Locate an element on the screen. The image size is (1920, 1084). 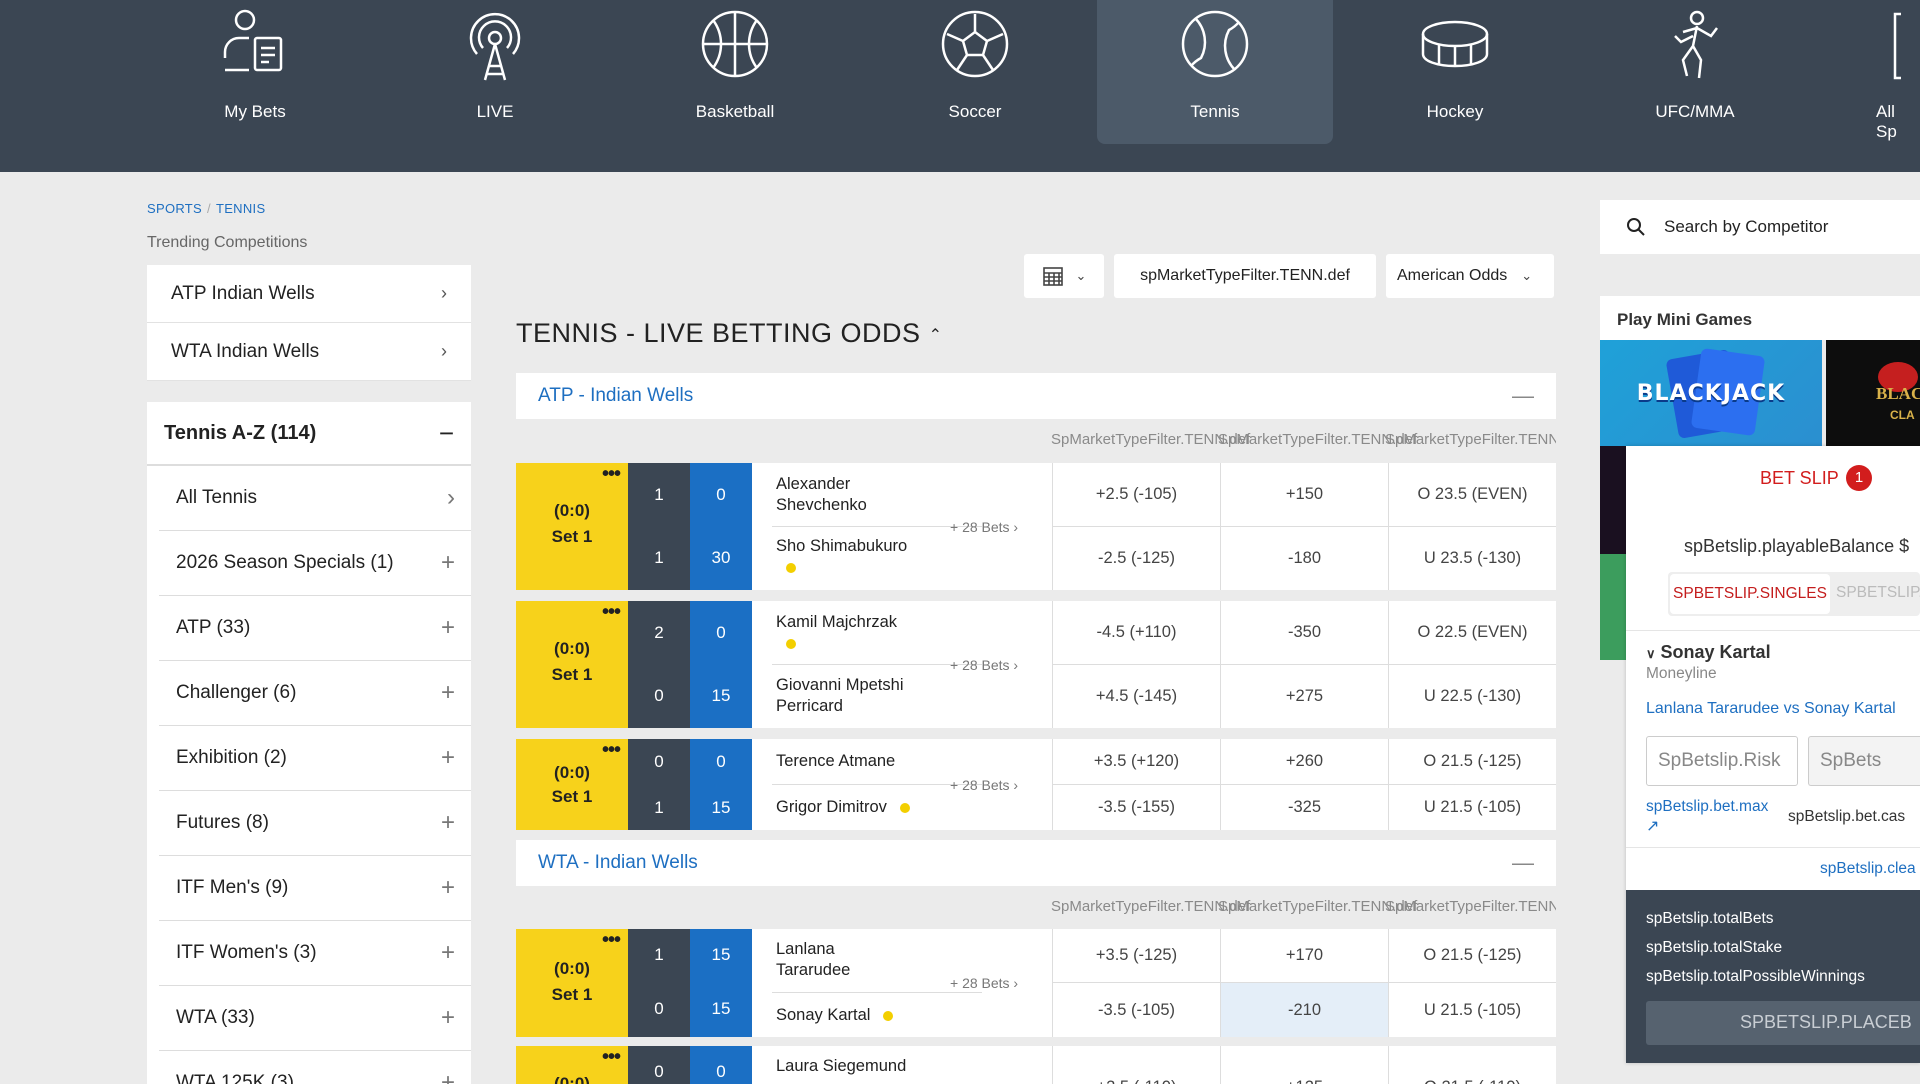
odds-group: +2.5 (-110) +125 O 21.5 (-110) is located at coordinates (1304, 1065).